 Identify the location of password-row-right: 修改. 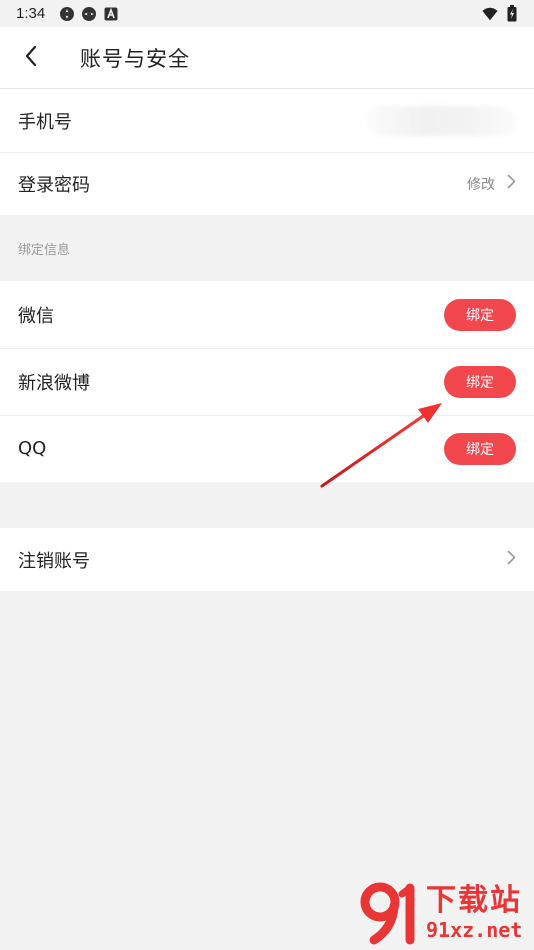
(491, 183).